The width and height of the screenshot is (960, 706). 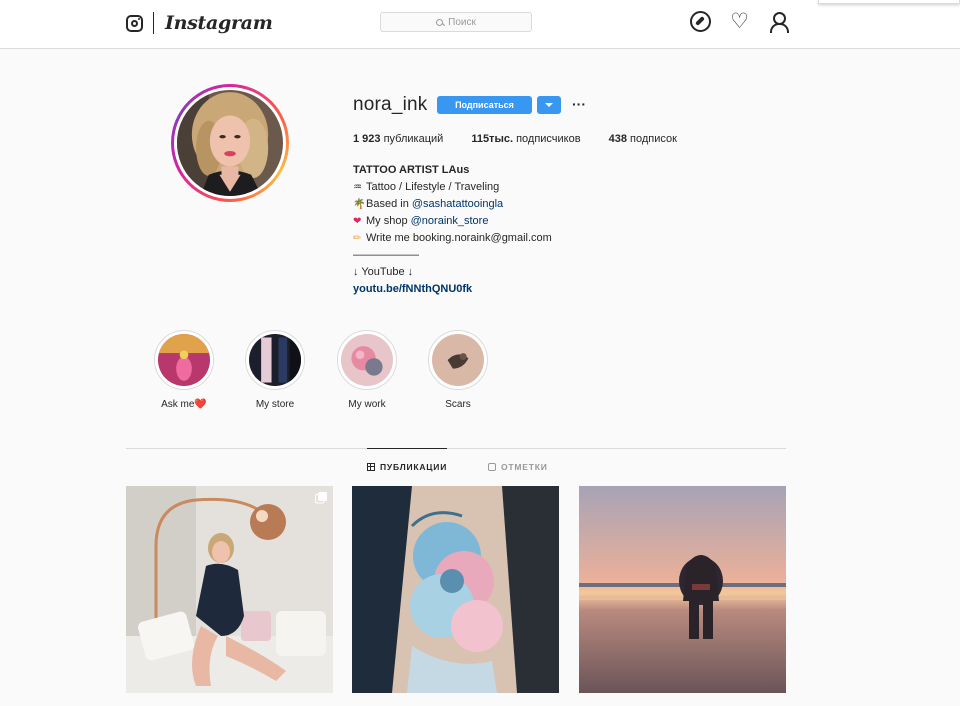 I want to click on grid-icon, so click(x=371, y=467).